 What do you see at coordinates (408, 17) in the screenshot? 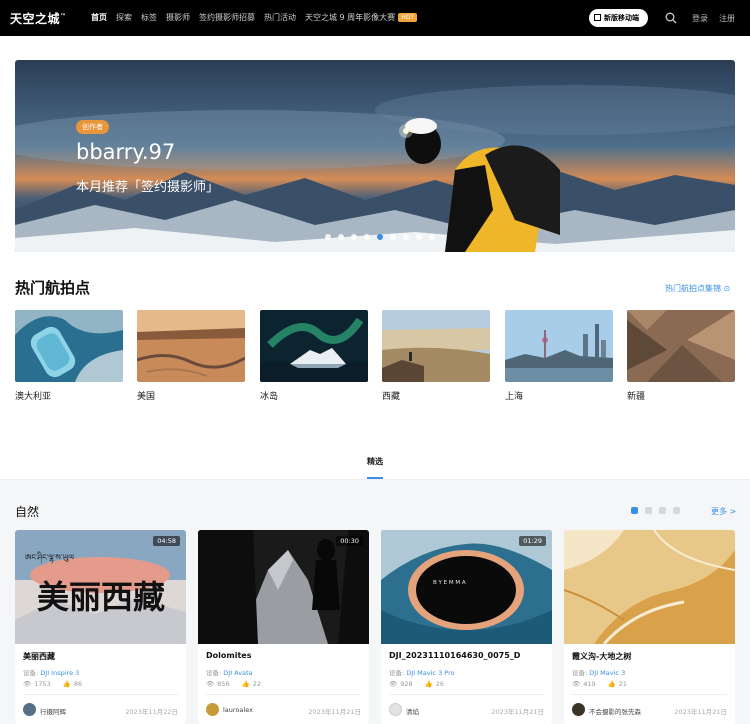
I see `hot-badge: HOT` at bounding box center [408, 17].